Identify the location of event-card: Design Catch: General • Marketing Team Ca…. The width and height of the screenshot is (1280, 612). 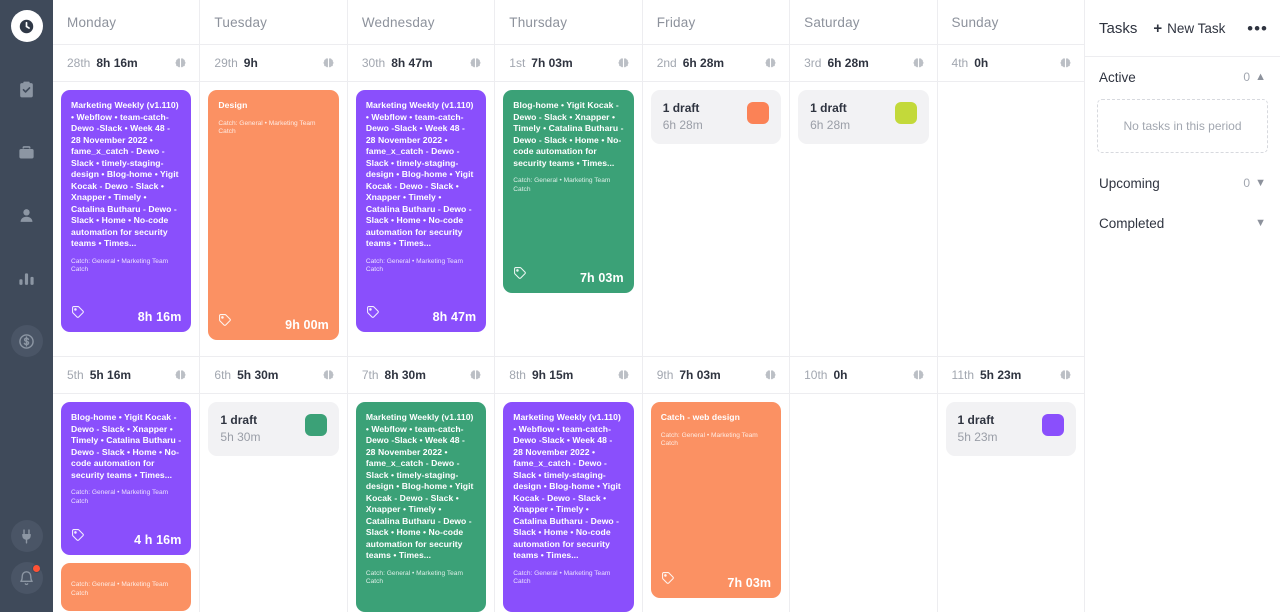
(273, 215).